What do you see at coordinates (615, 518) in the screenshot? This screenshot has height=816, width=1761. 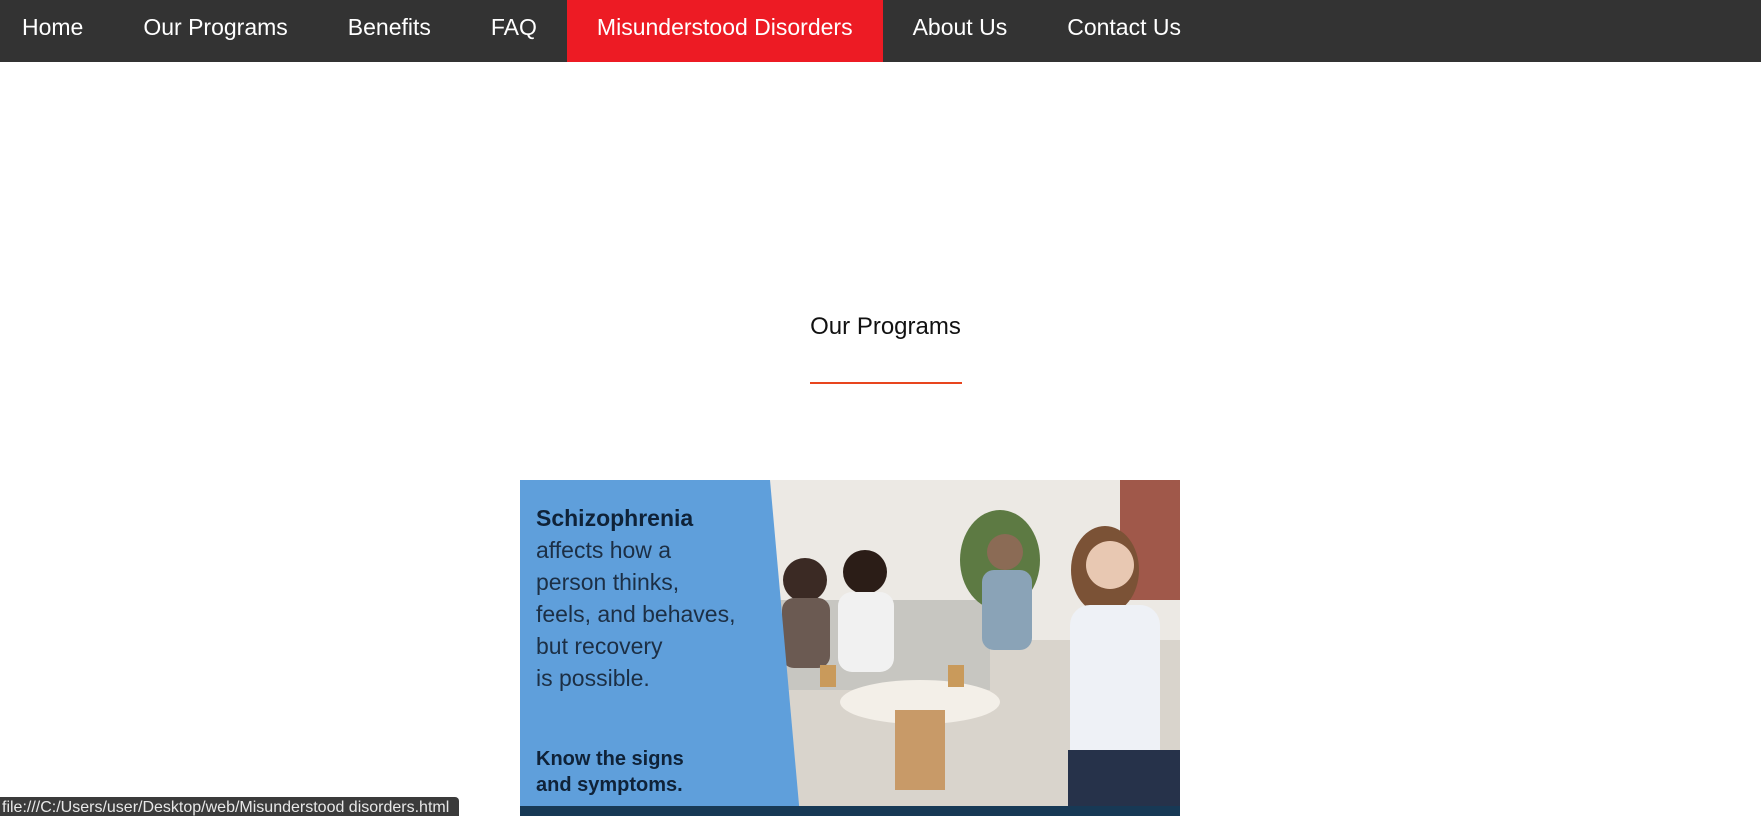 I see `program-image-headline-bold: Schizophrenia` at bounding box center [615, 518].